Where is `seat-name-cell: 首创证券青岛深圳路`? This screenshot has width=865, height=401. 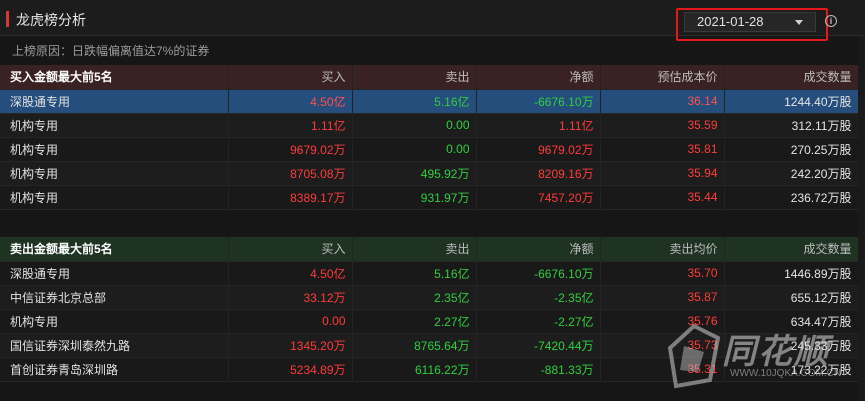
seat-name-cell: 首创证券青岛深圳路 is located at coordinates (114, 369).